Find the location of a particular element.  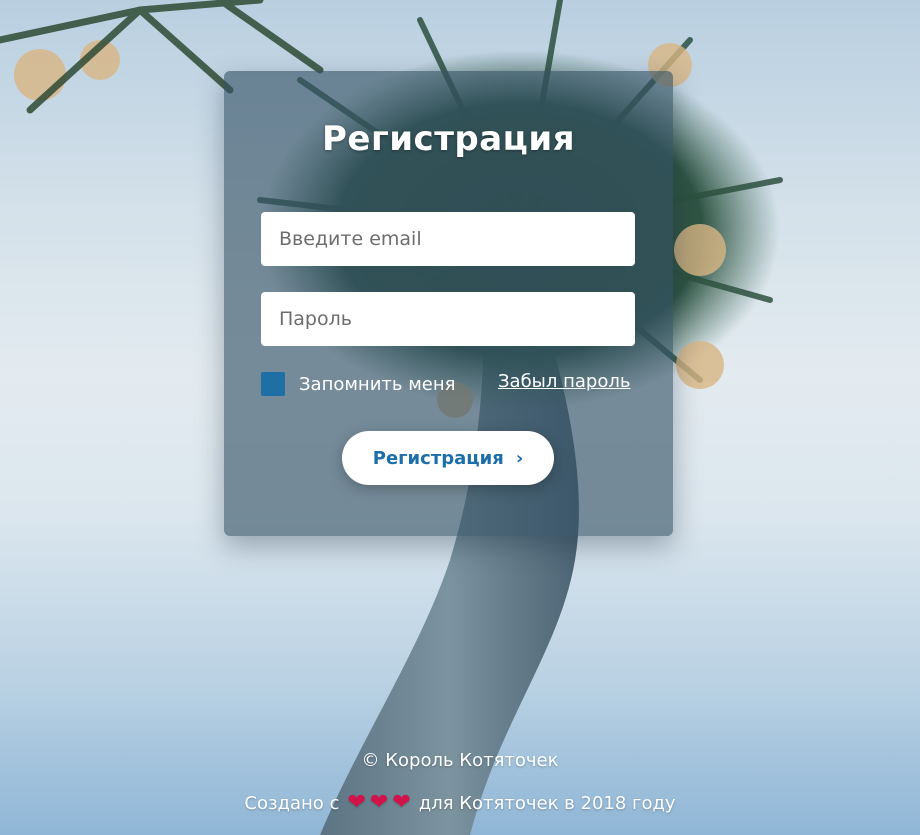

checkbox-box is located at coordinates (273, 384).